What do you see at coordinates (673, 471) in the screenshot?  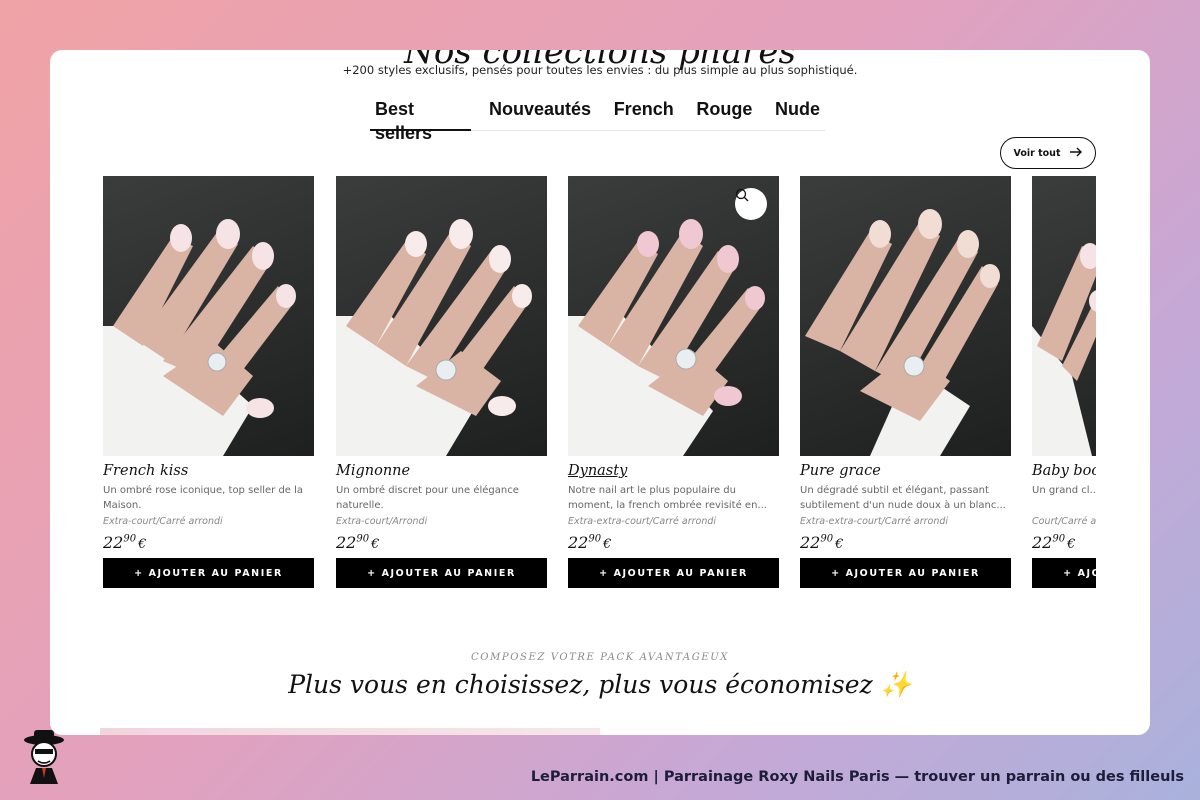 I see `product-name: Dynasty` at bounding box center [673, 471].